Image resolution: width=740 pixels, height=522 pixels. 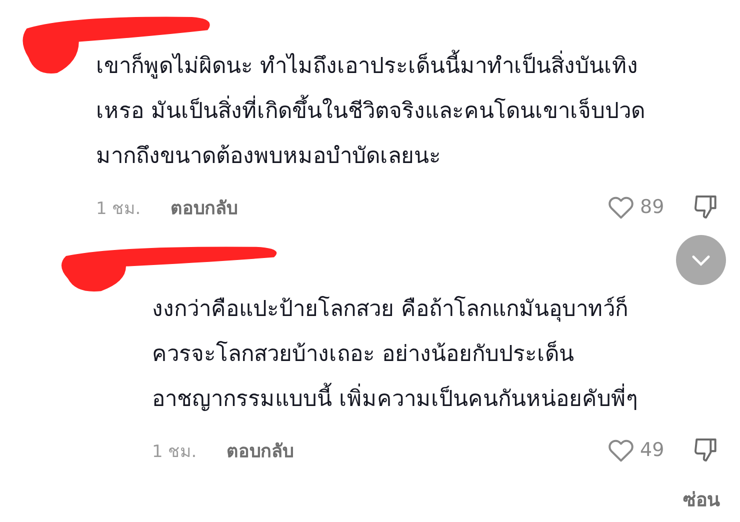 I want to click on hide-replies-link: ซ่อน, so click(x=701, y=499).